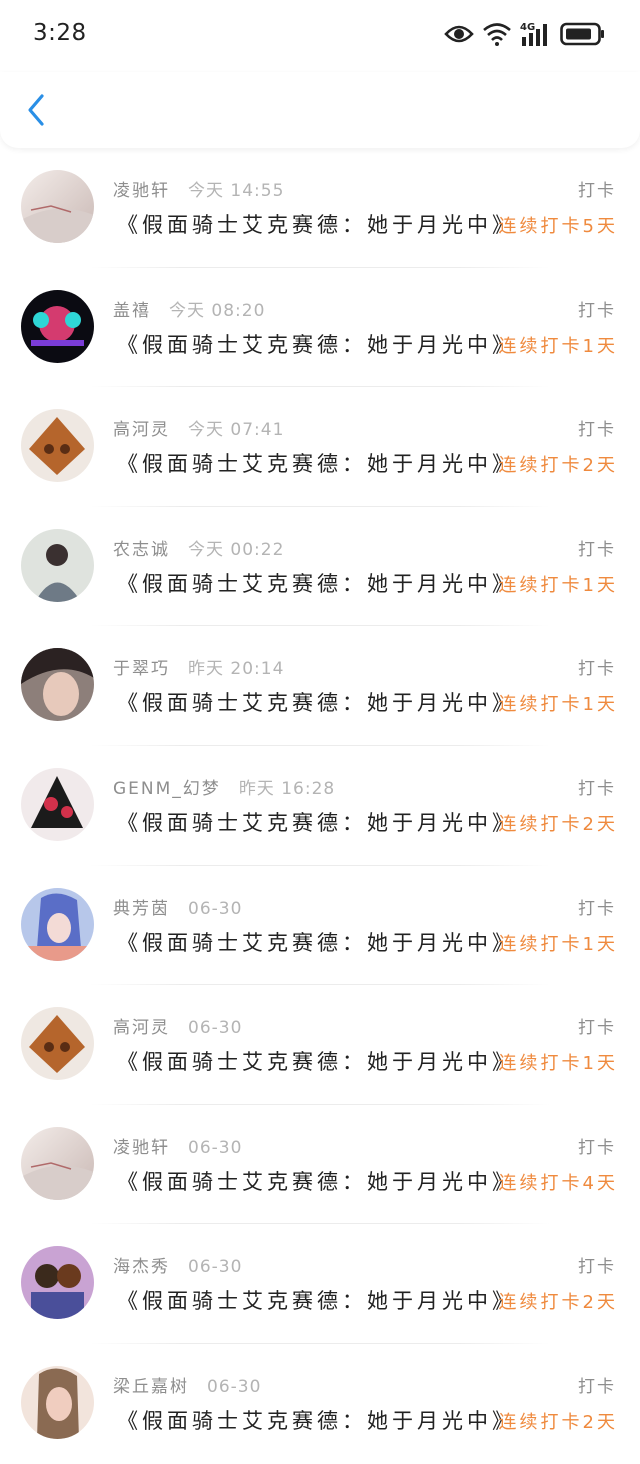 This screenshot has width=640, height=1464. I want to click on user-name: 农志诚 今天 00:22, so click(199, 549).